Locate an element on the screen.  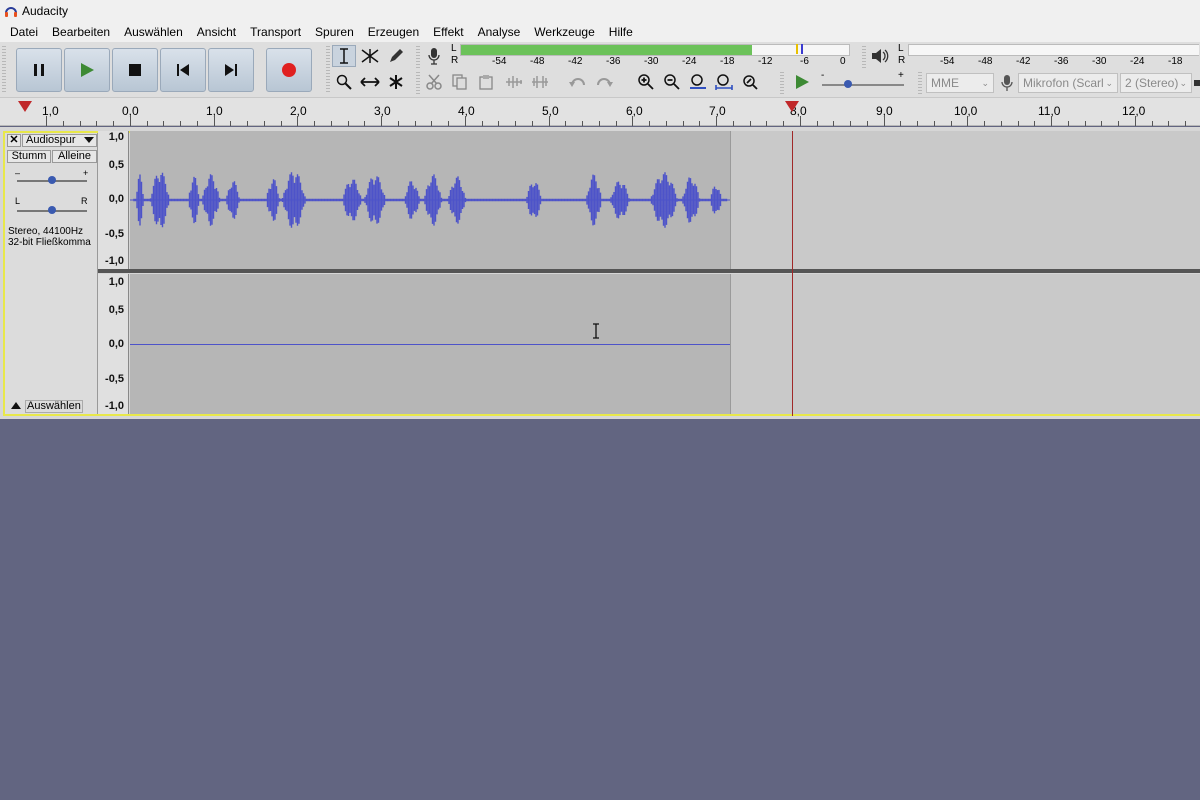
multi-tool-button is located at coordinates (396, 82).